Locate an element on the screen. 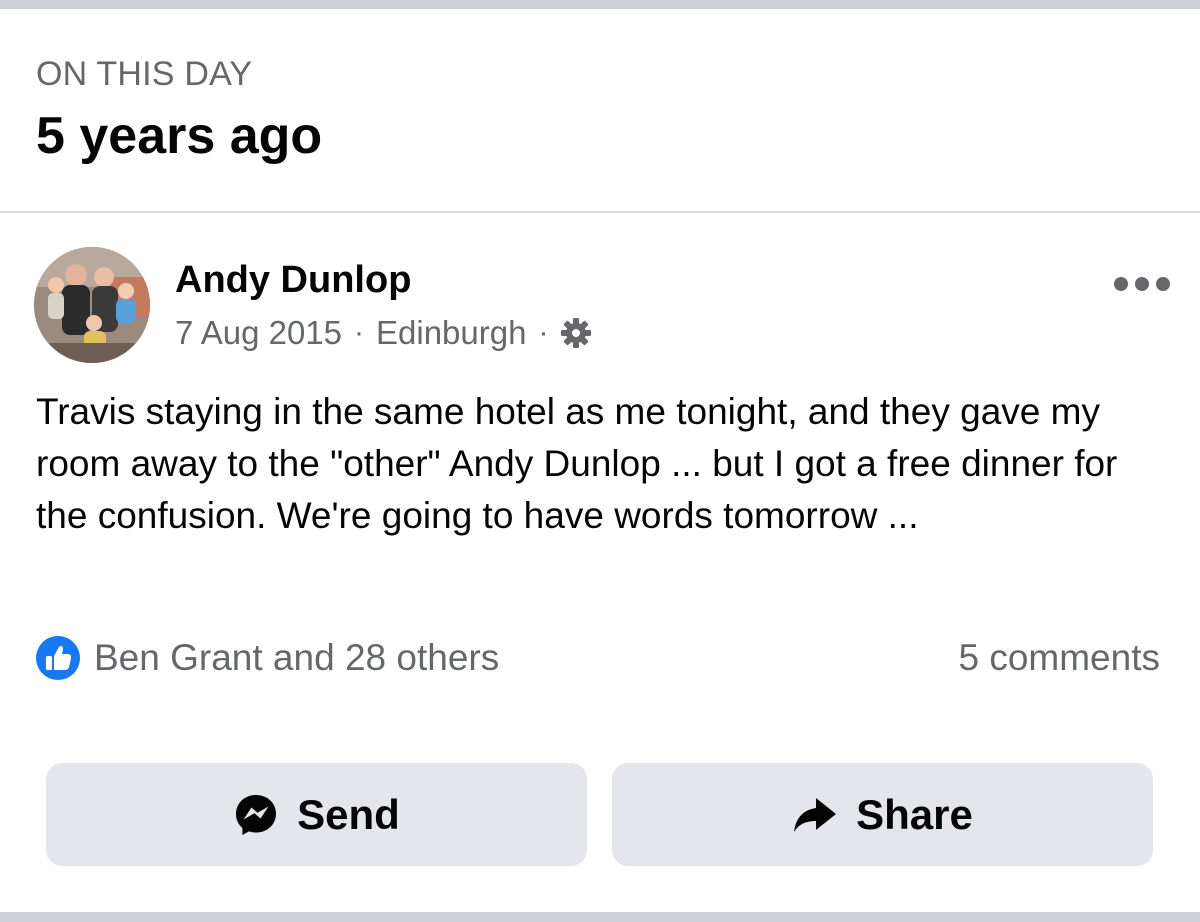 This screenshot has height=922, width=1200. share-button: Share is located at coordinates (882, 814).